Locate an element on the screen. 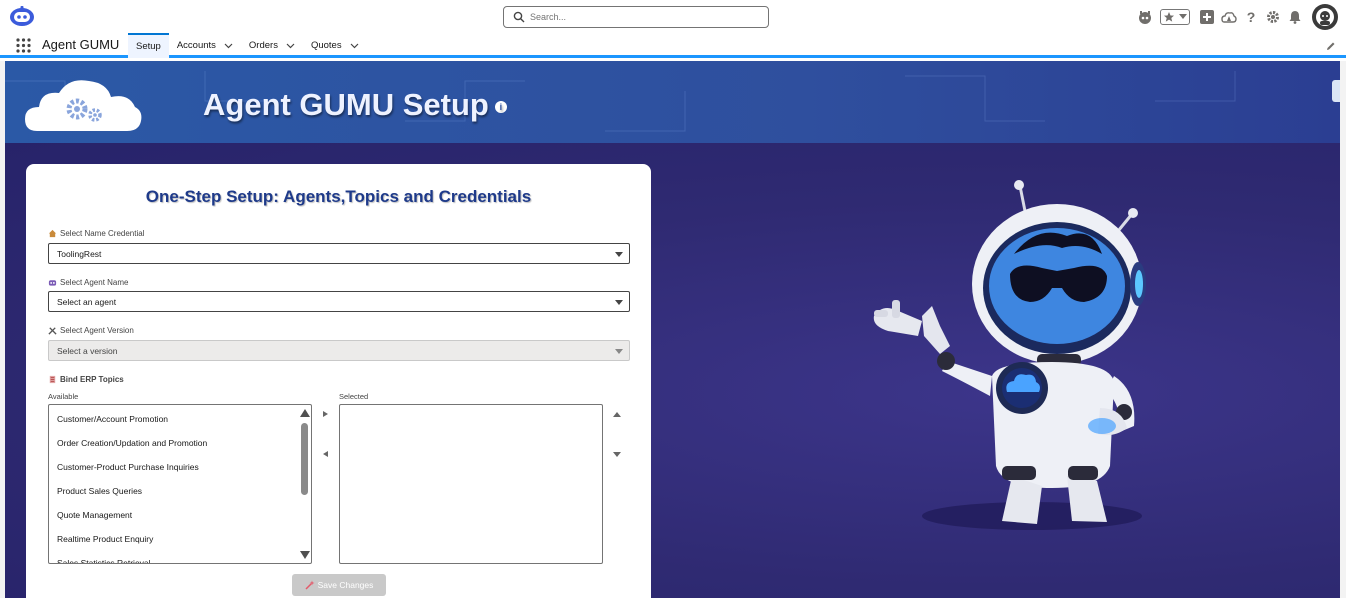  add-icon is located at coordinates (1207, 17).